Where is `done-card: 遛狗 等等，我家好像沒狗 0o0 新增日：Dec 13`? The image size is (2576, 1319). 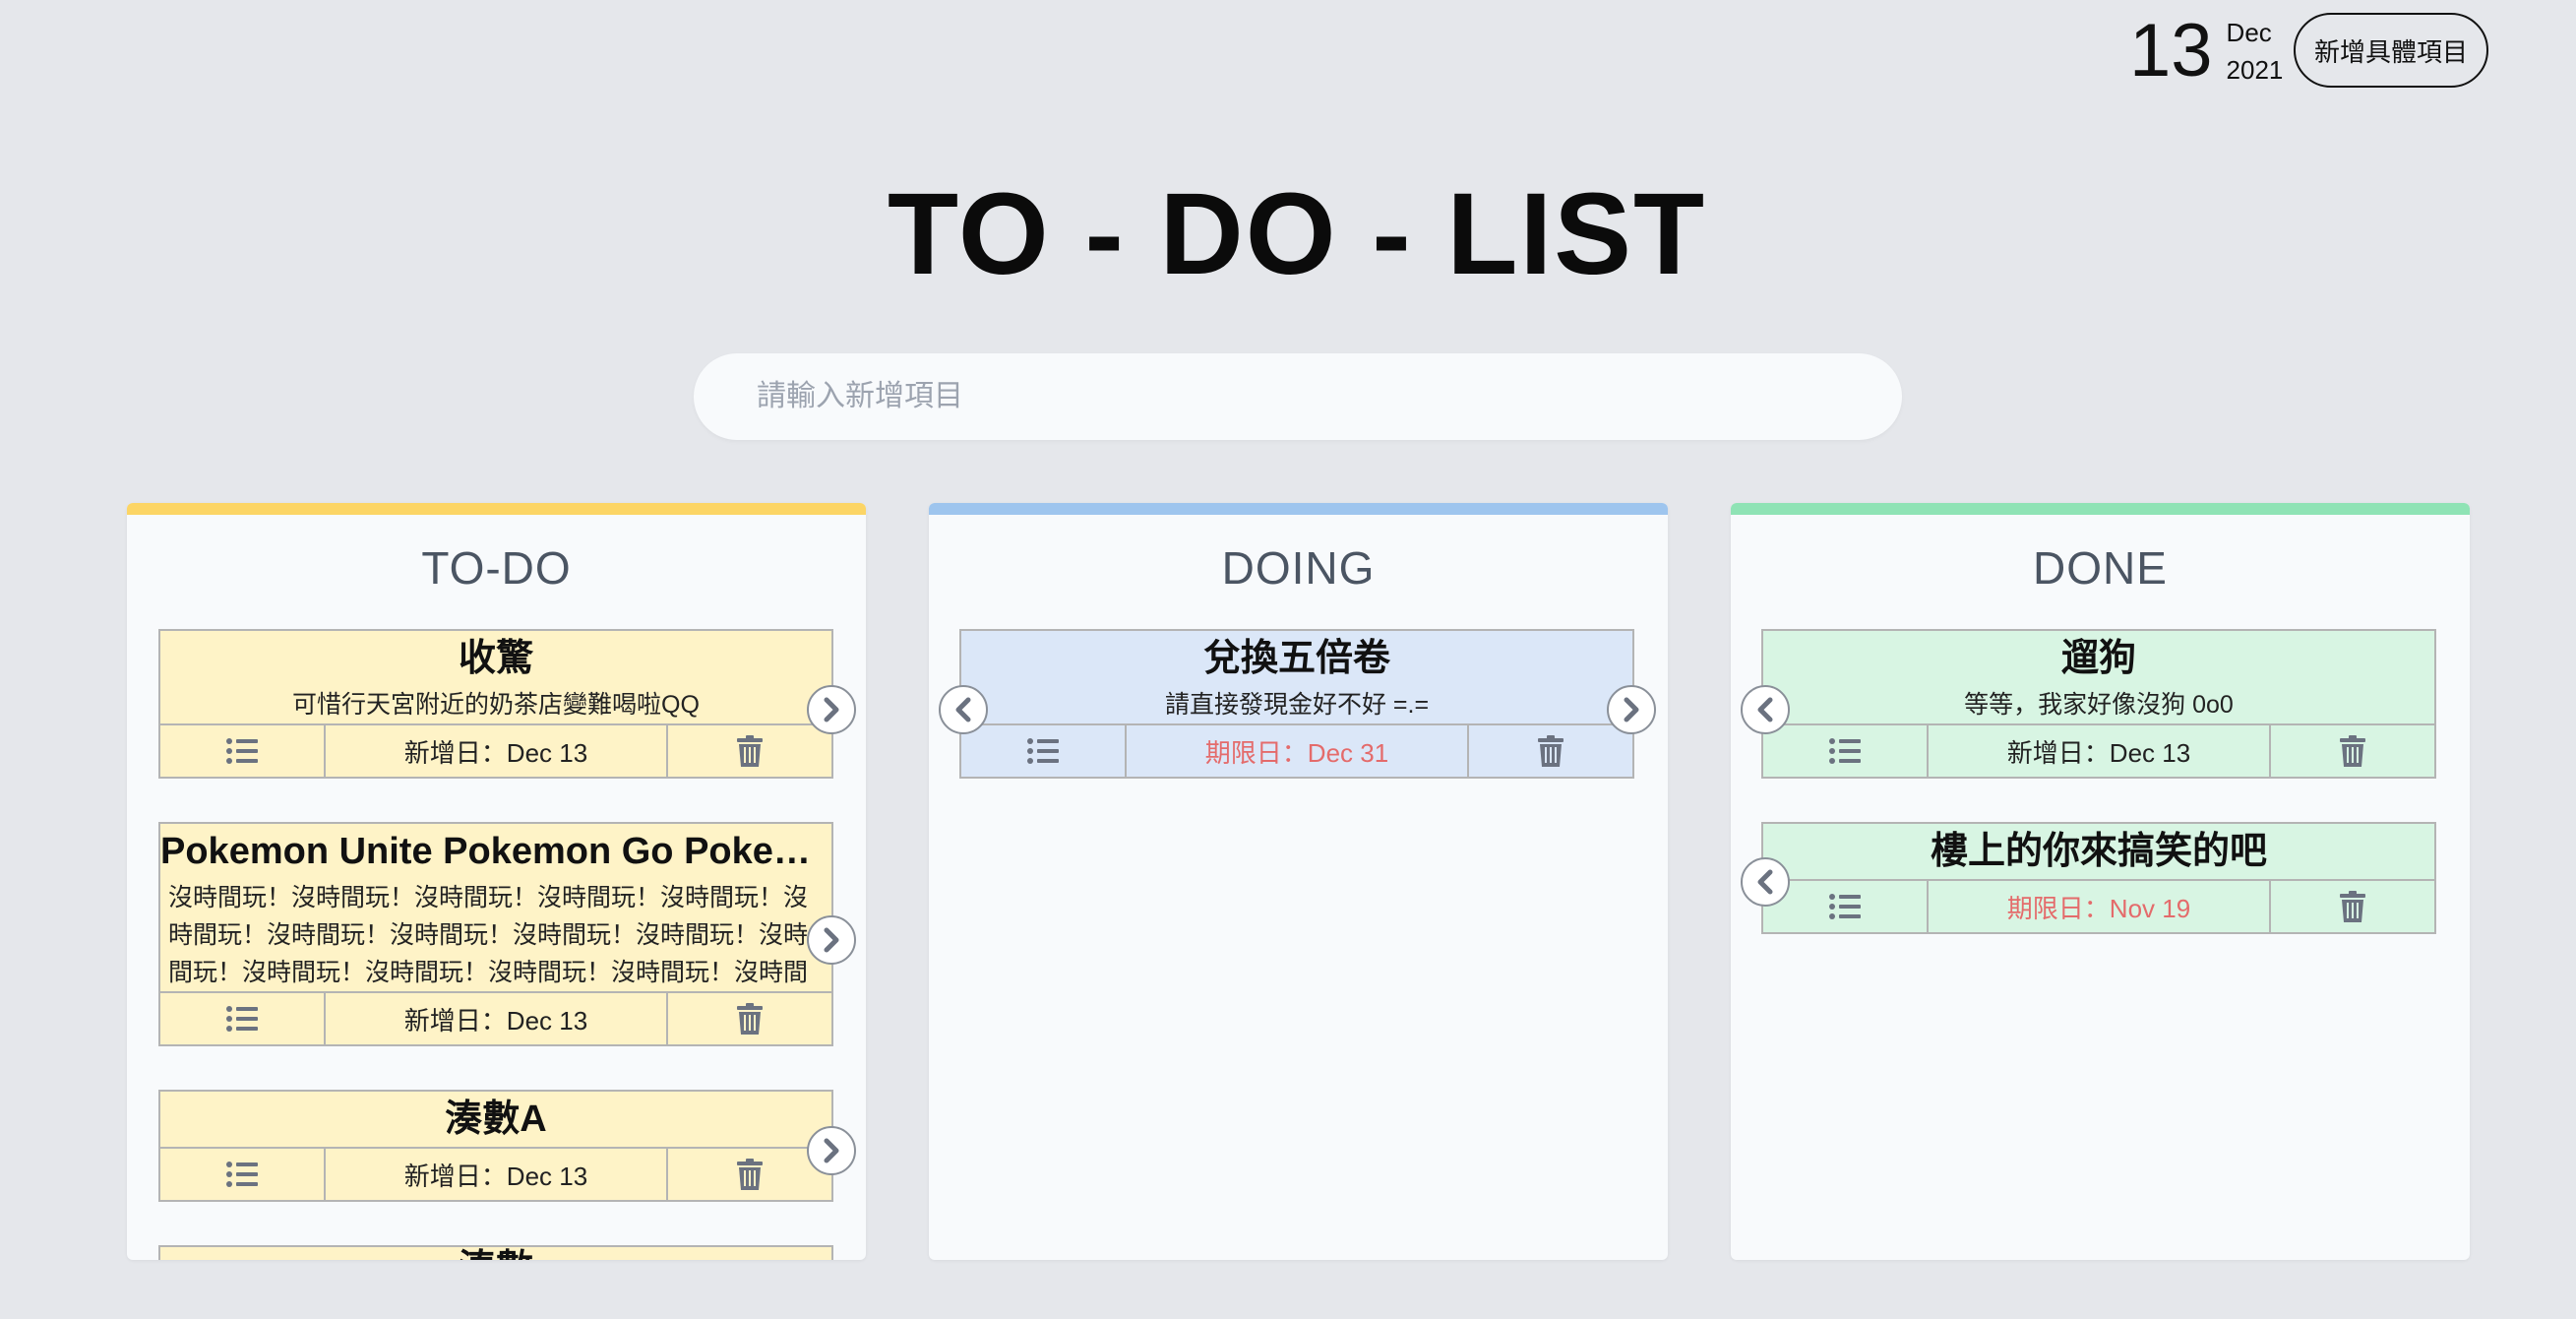 done-card: 遛狗 等等，我家好像沒狗 0o0 新增日：Dec 13 is located at coordinates (2098, 704).